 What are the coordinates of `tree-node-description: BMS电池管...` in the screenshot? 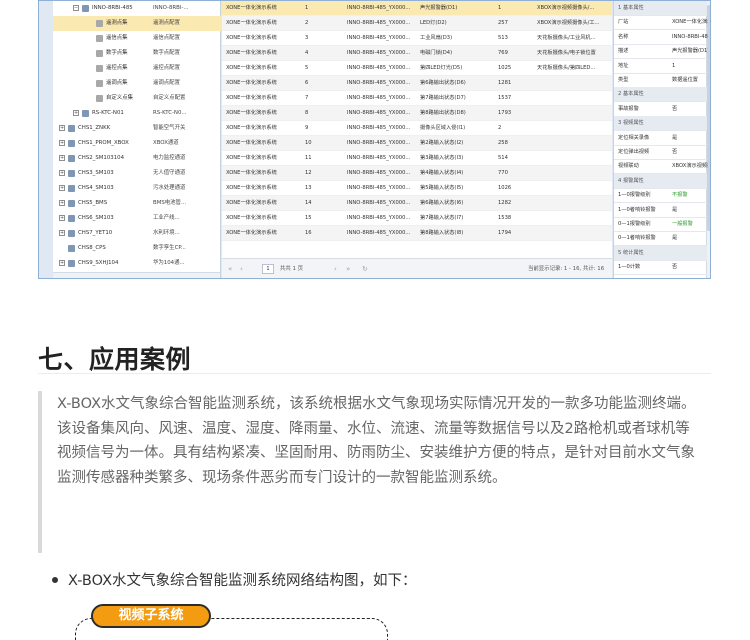 It's located at (170, 203).